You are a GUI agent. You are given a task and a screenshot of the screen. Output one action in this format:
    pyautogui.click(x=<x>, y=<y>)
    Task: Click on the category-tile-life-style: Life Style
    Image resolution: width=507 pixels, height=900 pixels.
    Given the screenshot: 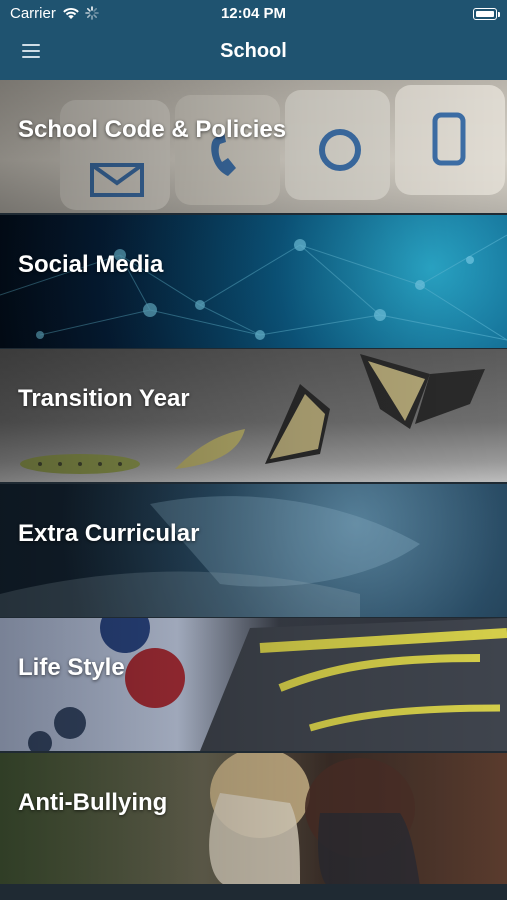 What is the action you would take?
    pyautogui.click(x=253, y=684)
    